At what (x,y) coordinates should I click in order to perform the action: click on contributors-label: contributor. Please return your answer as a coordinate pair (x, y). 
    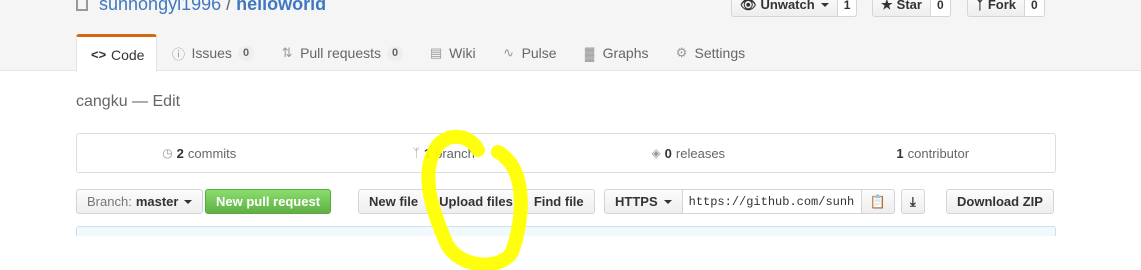
    Looking at the image, I should click on (938, 153).